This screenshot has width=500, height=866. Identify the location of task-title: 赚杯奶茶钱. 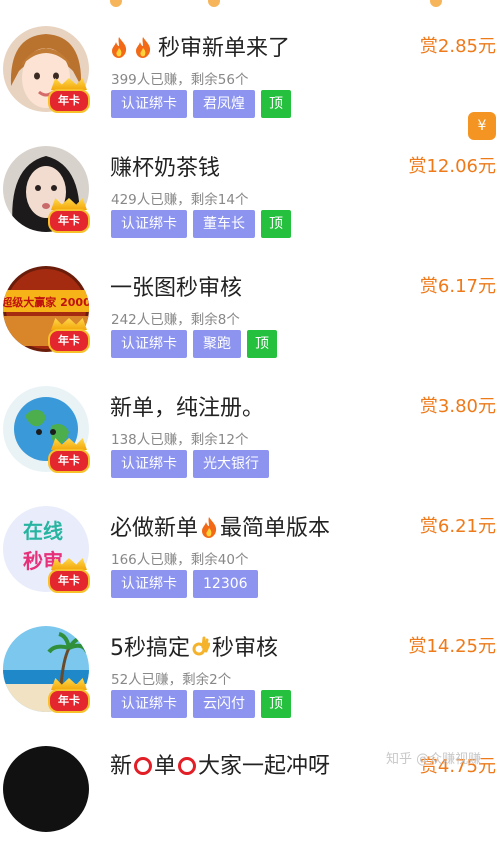
(165, 168).